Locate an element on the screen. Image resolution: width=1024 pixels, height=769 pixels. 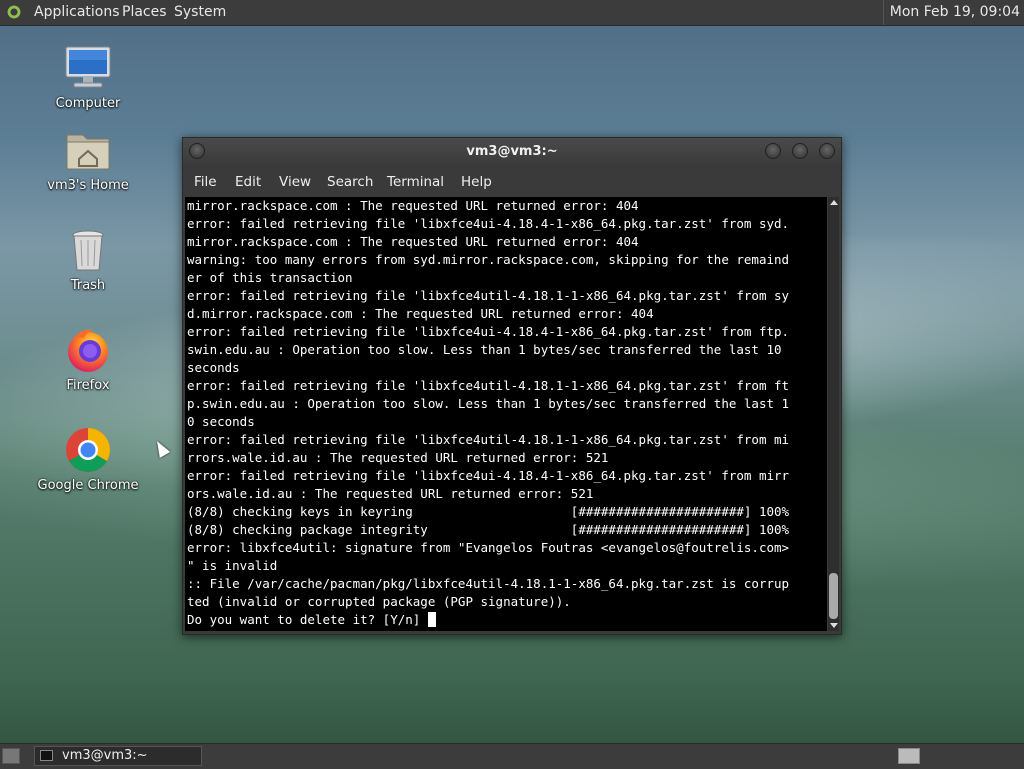
trash-icon is located at coordinates (88, 250).